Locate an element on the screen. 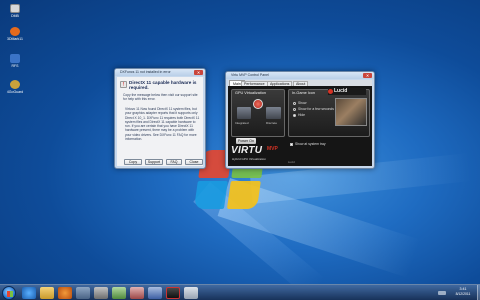  start-button is located at coordinates (9, 293).